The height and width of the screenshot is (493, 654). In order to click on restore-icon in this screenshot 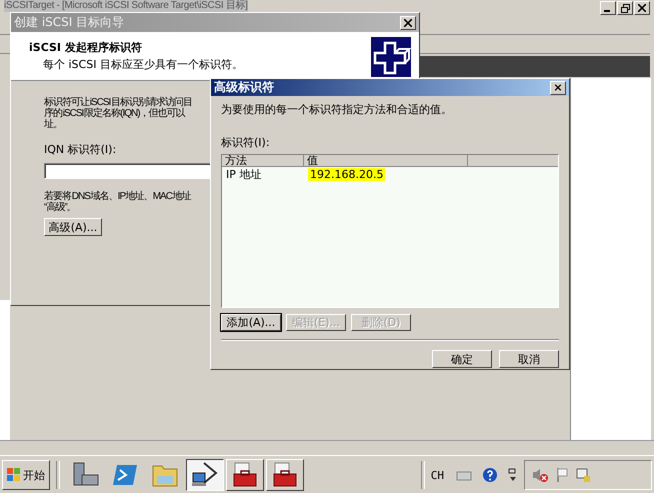, I will do `click(625, 8)`.